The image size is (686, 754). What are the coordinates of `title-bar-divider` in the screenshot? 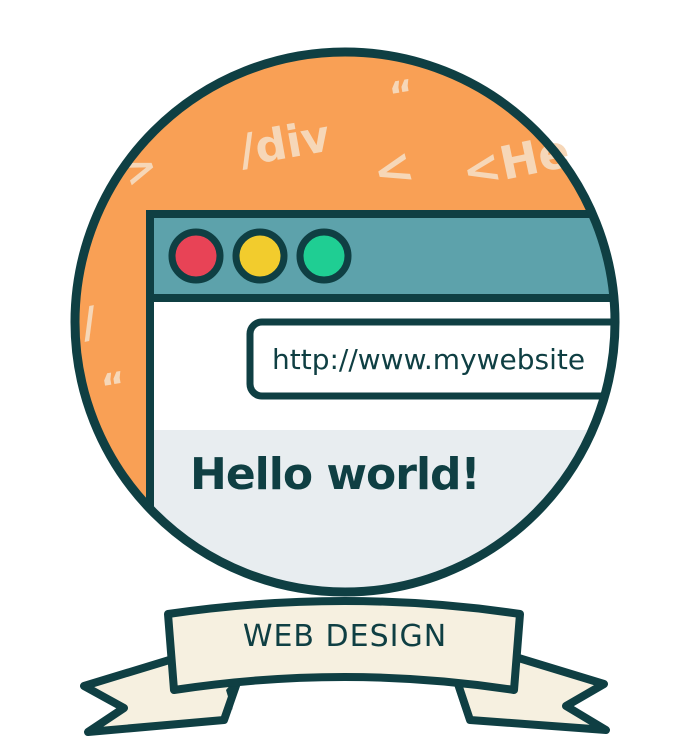 It's located at (384, 298).